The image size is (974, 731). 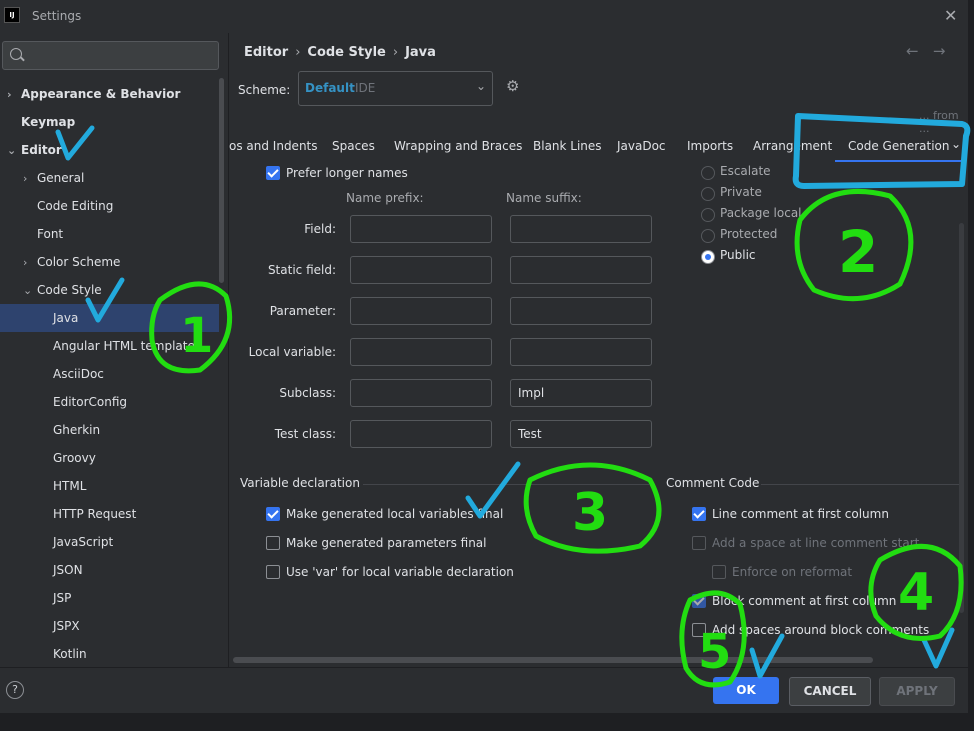 What do you see at coordinates (710, 146) in the screenshot?
I see `tab-imports: Imports` at bounding box center [710, 146].